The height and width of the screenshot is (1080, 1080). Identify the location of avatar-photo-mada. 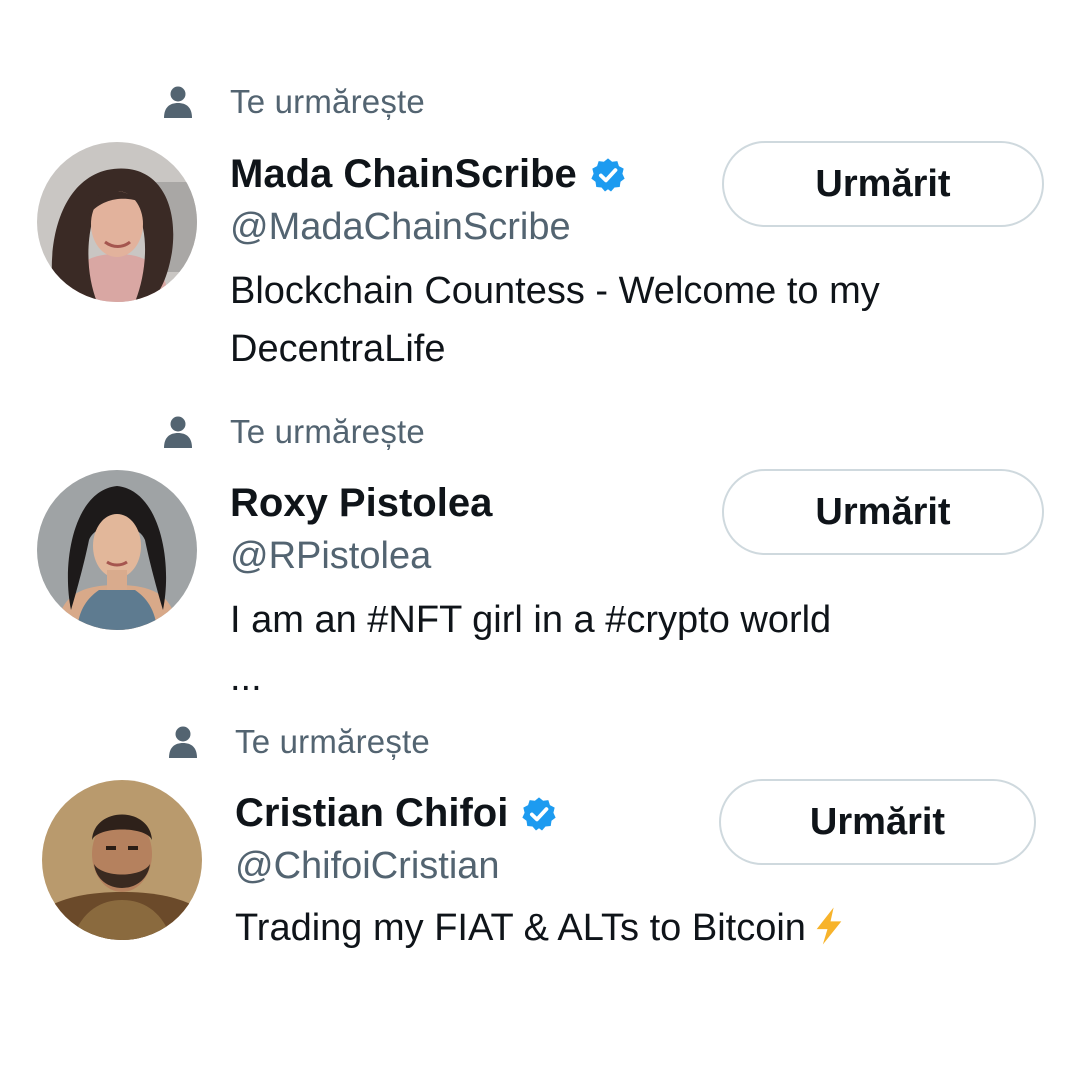
(117, 222).